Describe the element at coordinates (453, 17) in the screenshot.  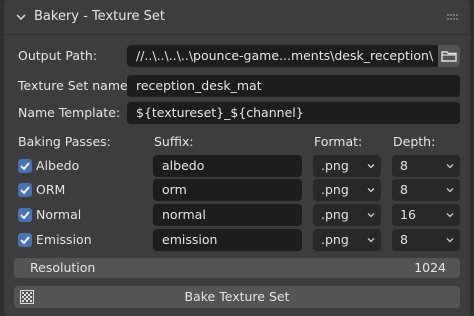
I see `drag-grip-icon` at that location.